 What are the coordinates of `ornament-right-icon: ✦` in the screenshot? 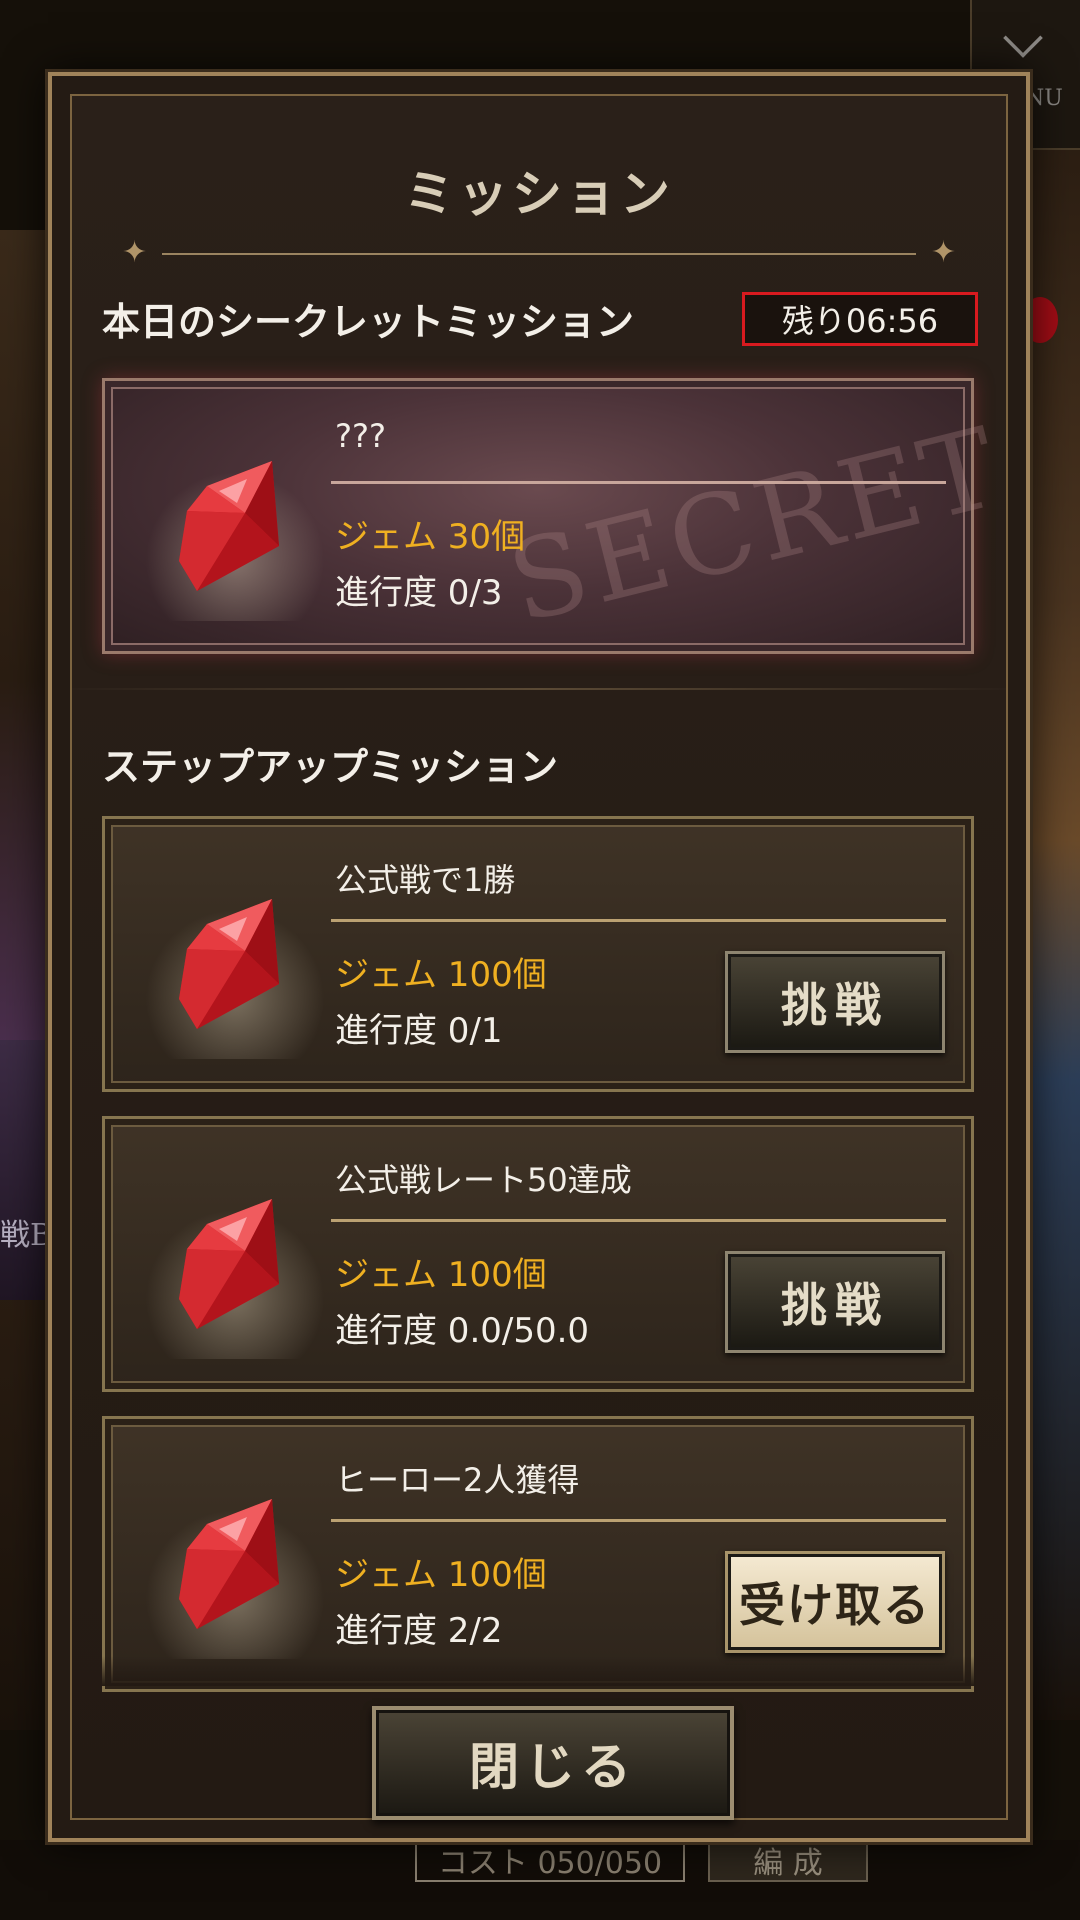 It's located at (943, 252).